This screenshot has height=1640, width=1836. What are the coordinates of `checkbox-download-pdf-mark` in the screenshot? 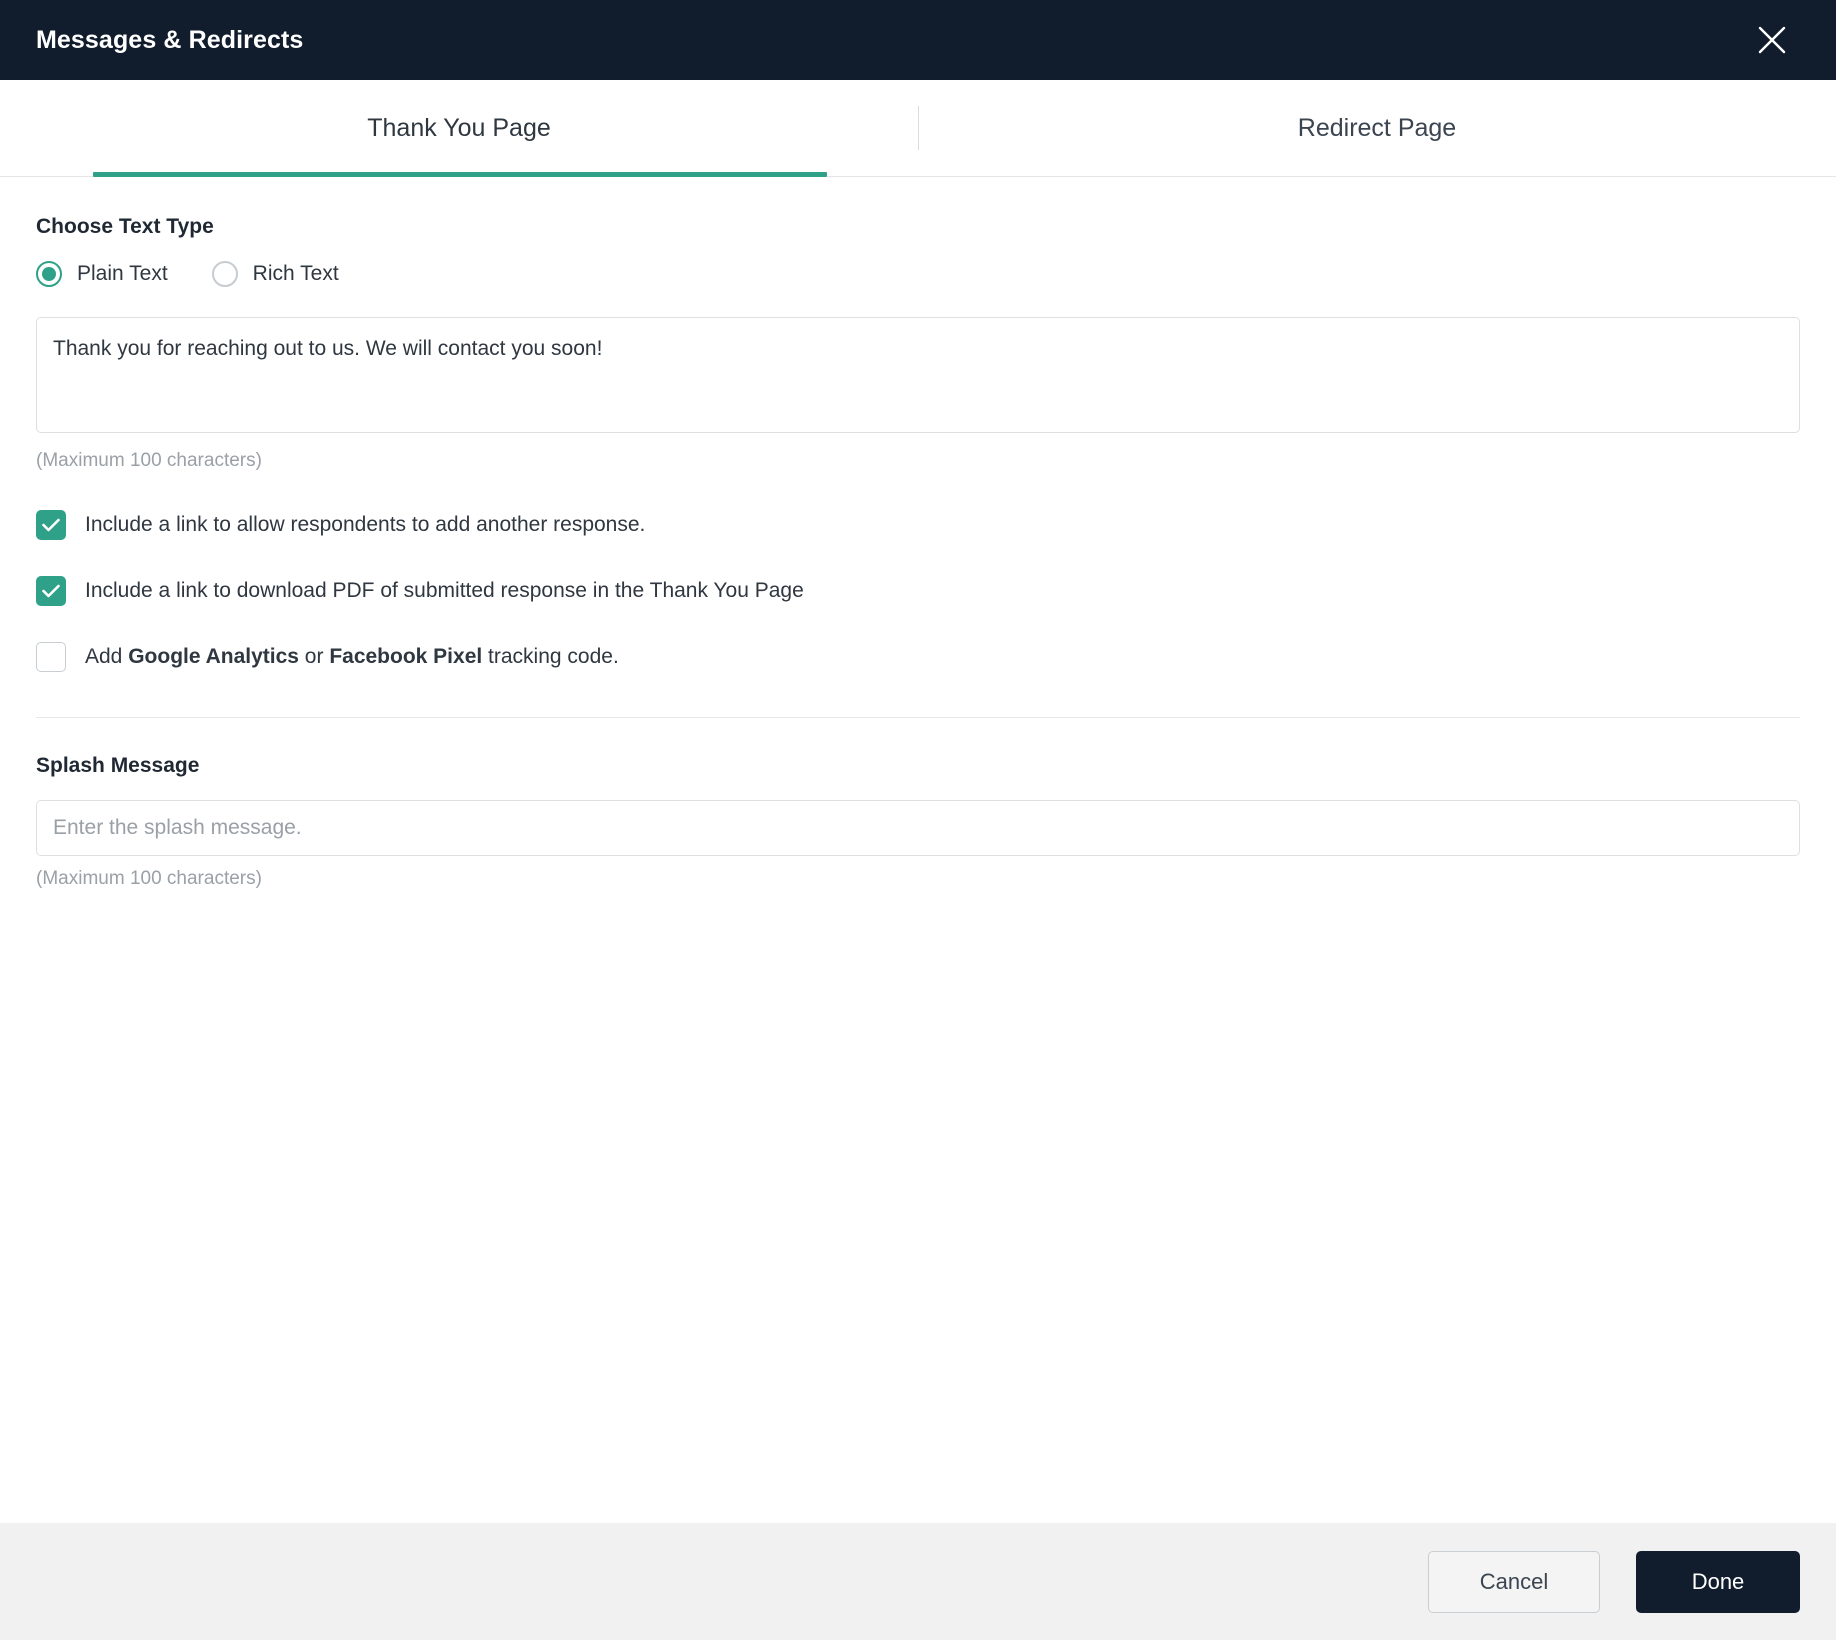 It's located at (51, 591).